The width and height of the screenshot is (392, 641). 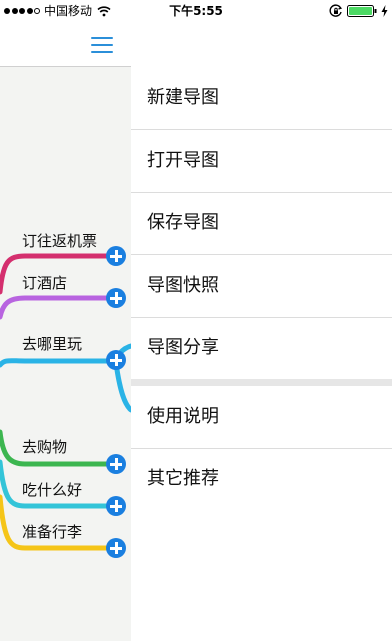 What do you see at coordinates (59, 241) in the screenshot?
I see `branch-label-flights: 订往返机票` at bounding box center [59, 241].